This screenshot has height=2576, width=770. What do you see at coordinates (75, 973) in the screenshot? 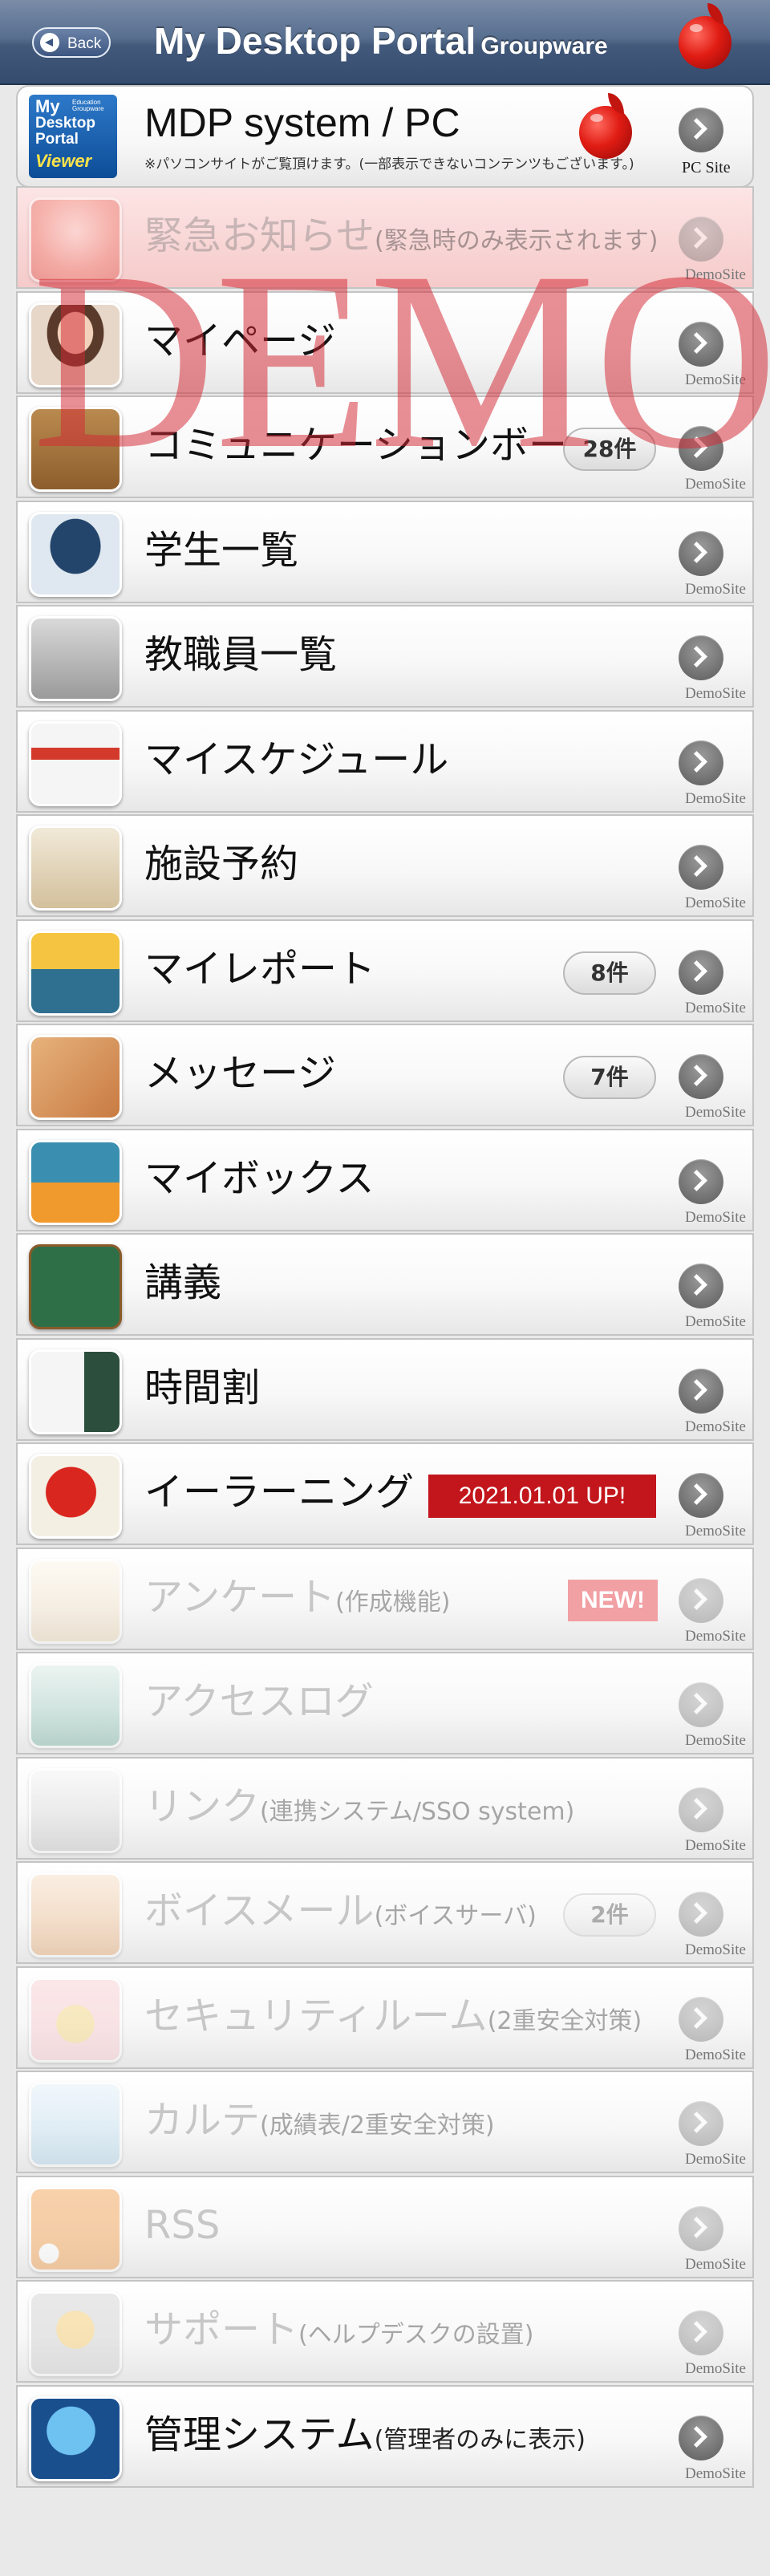
I see `report-tray-icon` at bounding box center [75, 973].